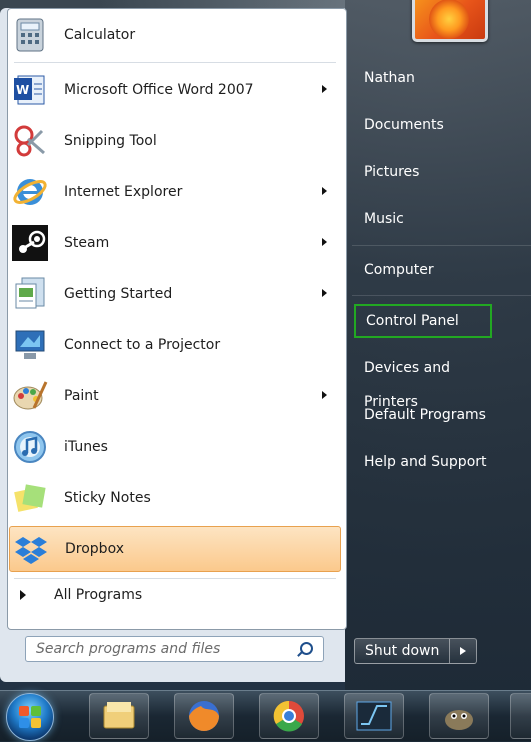 Image resolution: width=531 pixels, height=742 pixels. I want to click on steam-icon, so click(30, 243).